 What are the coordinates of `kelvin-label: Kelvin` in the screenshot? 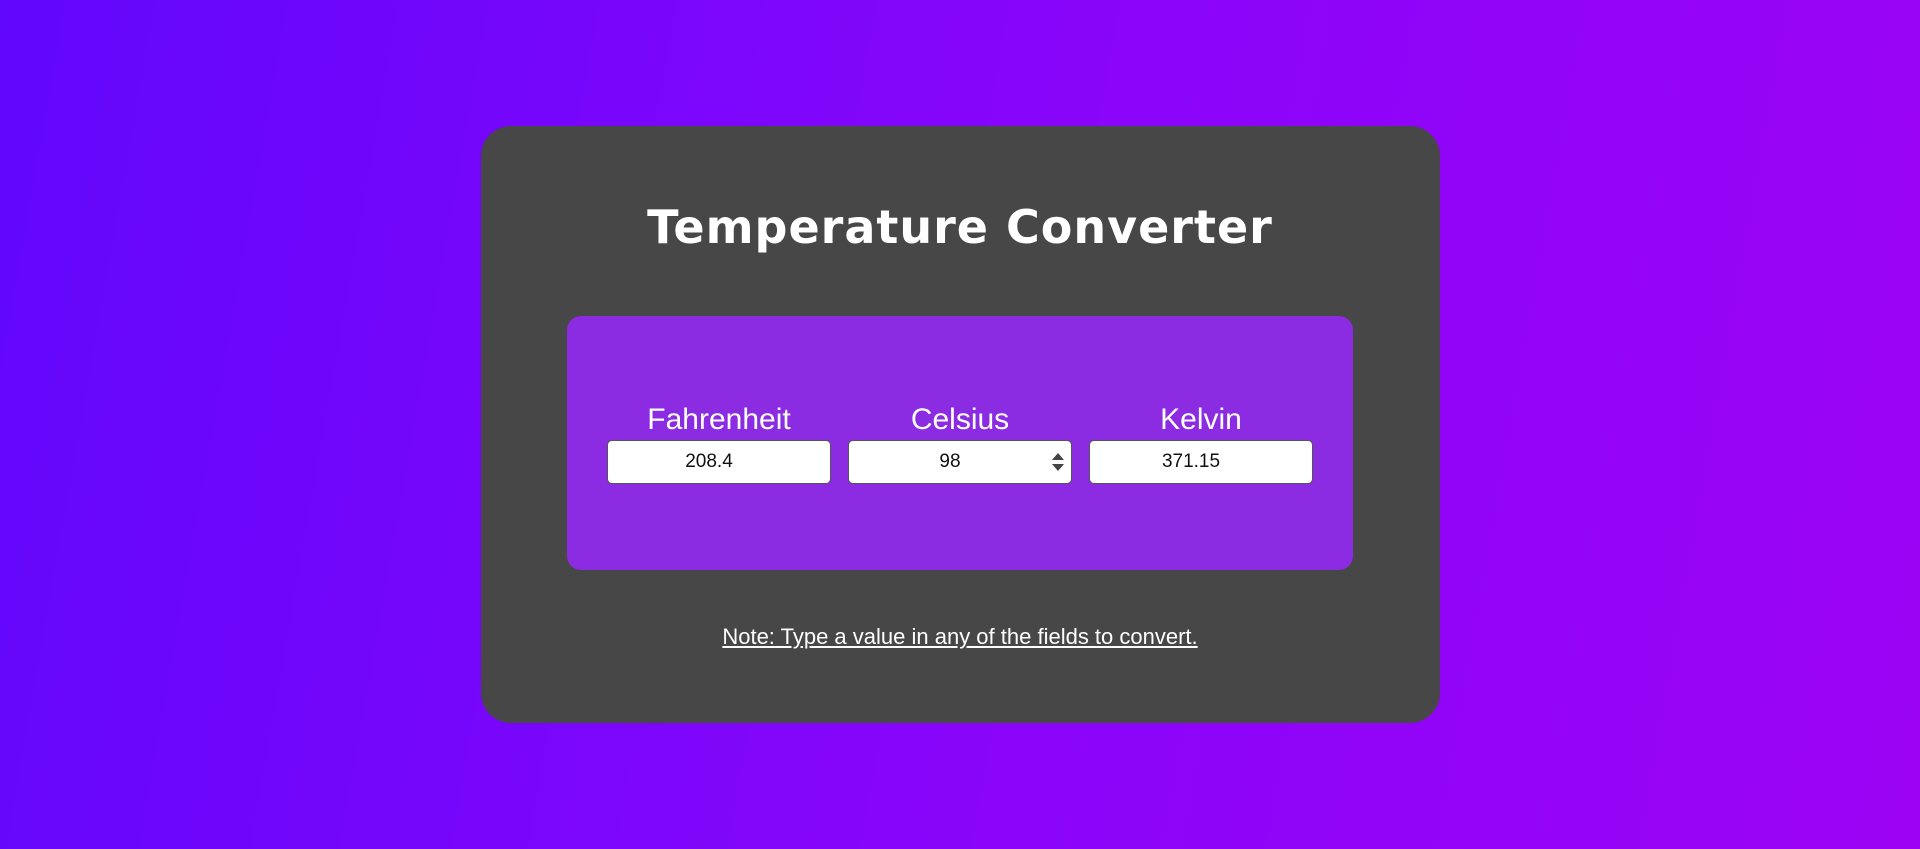 It's located at (1201, 419).